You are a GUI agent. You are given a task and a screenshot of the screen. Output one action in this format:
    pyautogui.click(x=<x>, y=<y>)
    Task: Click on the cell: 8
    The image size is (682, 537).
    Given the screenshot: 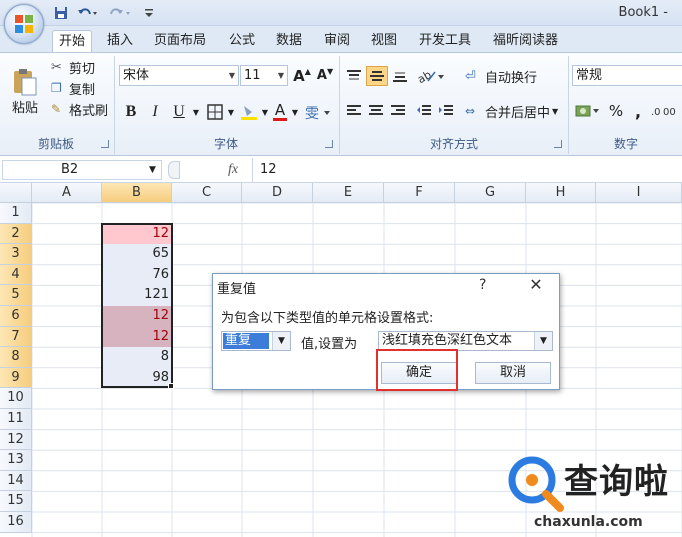 What is the action you would take?
    pyautogui.click(x=137, y=357)
    